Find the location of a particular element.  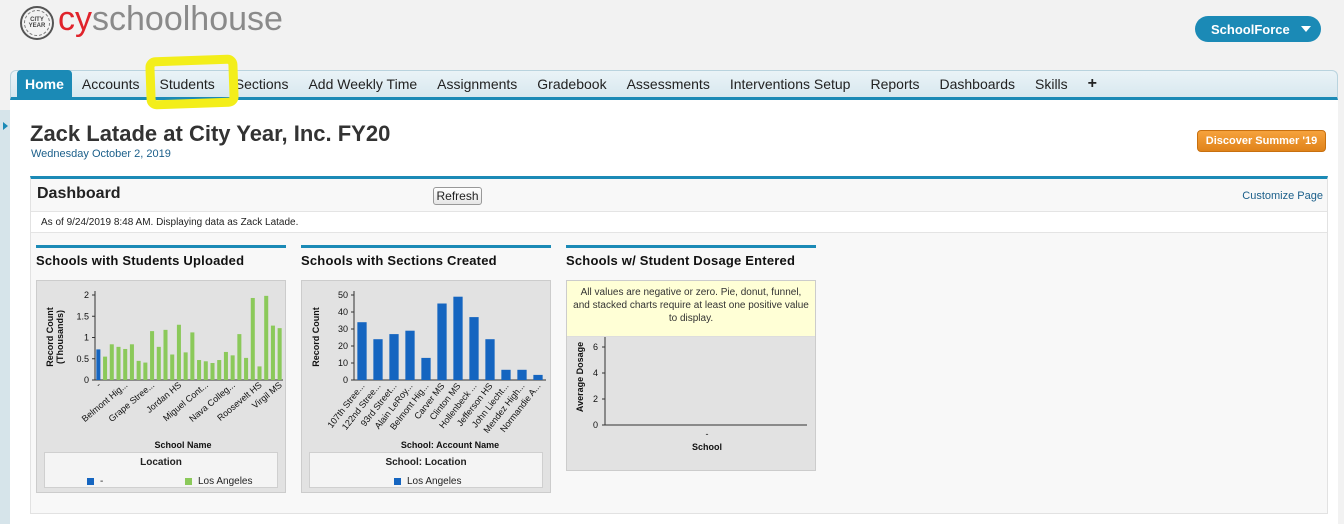

component-title: Schools with Students Uploaded is located at coordinates (161, 258).